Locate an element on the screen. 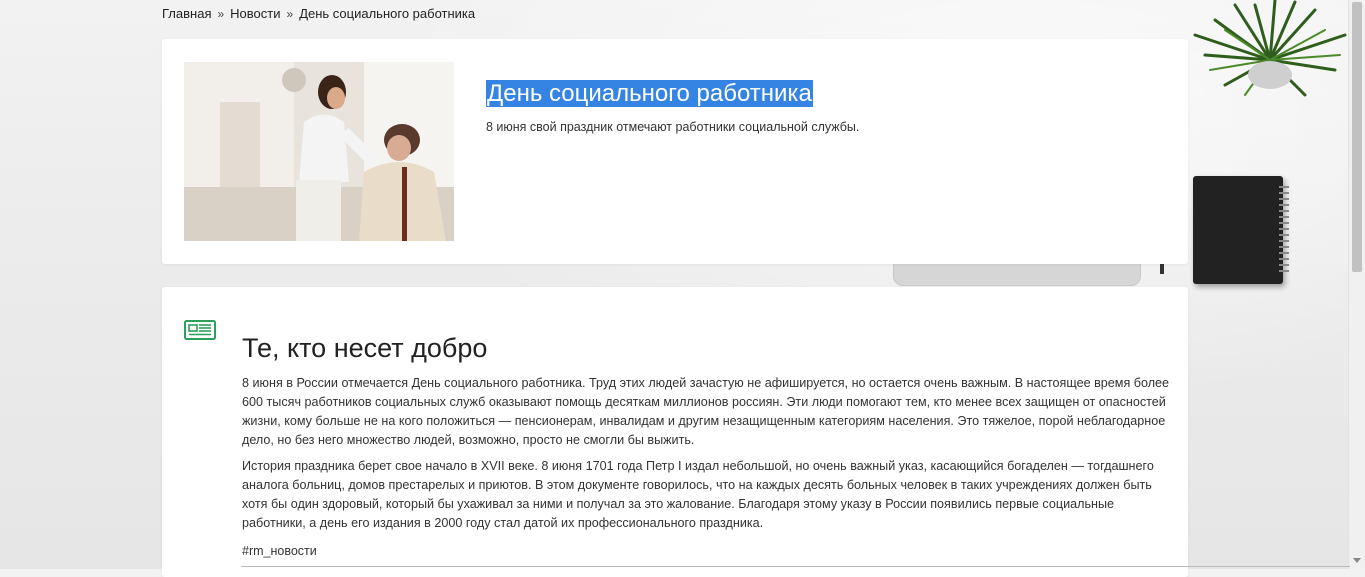  article-title: Те, кто несет добро is located at coordinates (365, 348).